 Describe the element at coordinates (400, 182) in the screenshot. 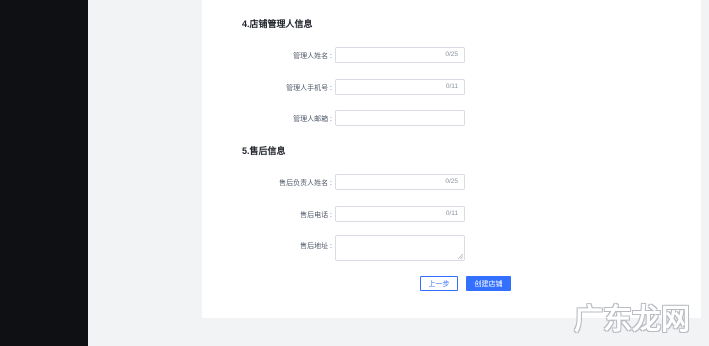

I see `aftersale-name-input: 0/25` at that location.